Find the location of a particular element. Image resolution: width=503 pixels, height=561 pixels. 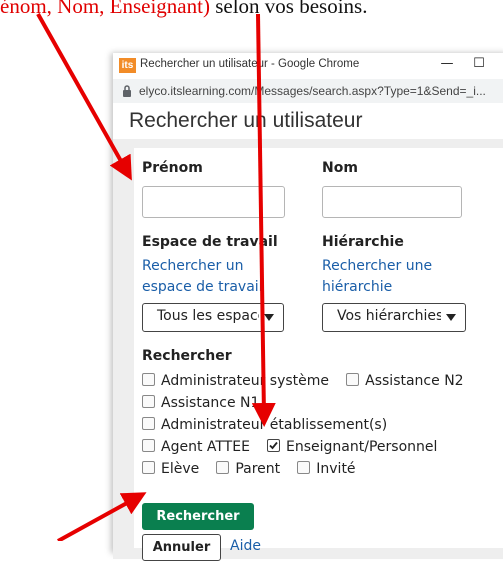

role-label: Invité is located at coordinates (336, 468).